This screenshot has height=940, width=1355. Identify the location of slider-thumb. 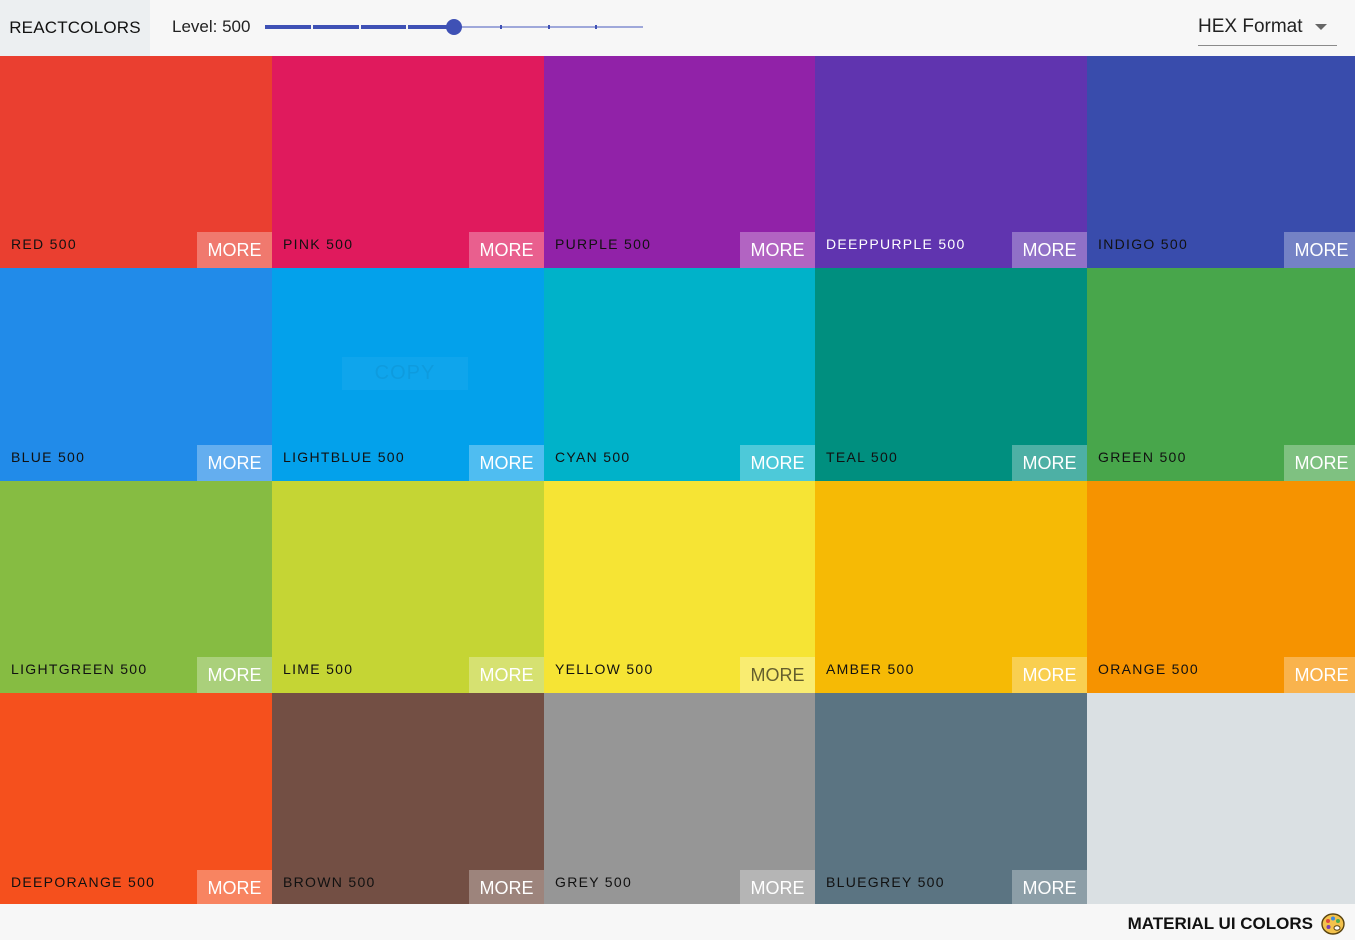
(454, 27).